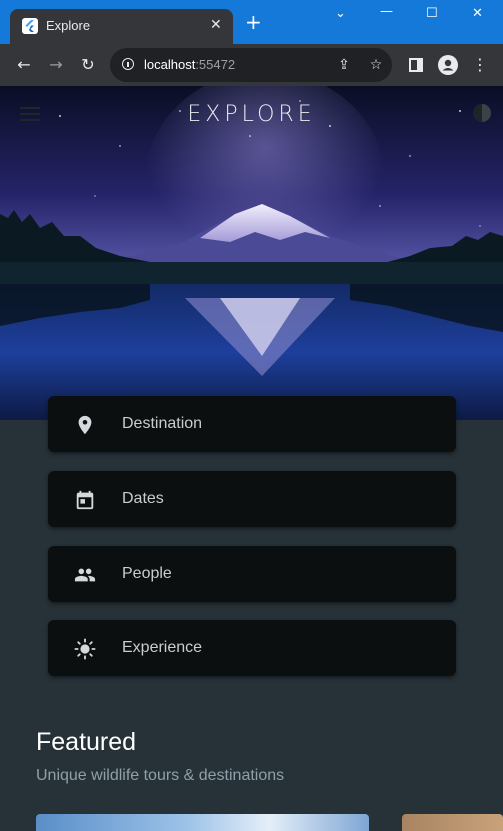 This screenshot has width=503, height=831. What do you see at coordinates (251, 114) in the screenshot?
I see `app-title: EXPLORE` at bounding box center [251, 114].